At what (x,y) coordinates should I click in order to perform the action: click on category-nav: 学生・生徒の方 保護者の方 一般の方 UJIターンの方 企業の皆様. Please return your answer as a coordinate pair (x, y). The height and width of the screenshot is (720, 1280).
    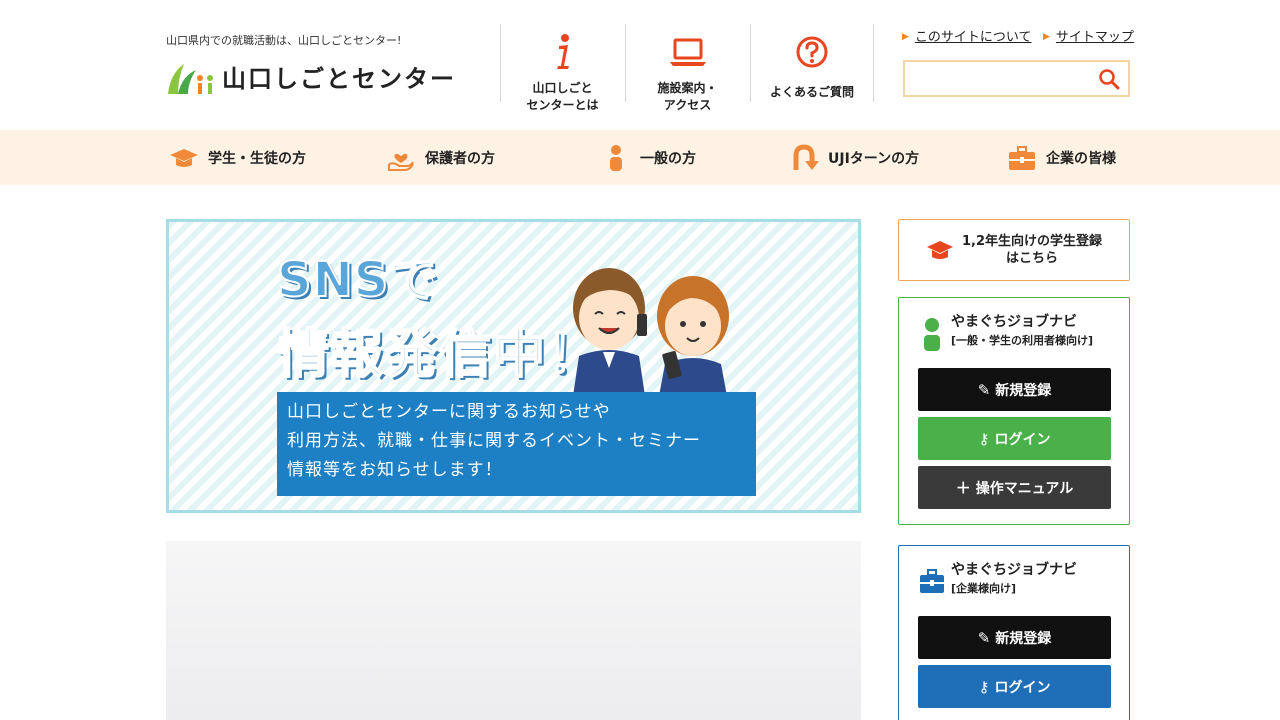
    Looking at the image, I should click on (640, 157).